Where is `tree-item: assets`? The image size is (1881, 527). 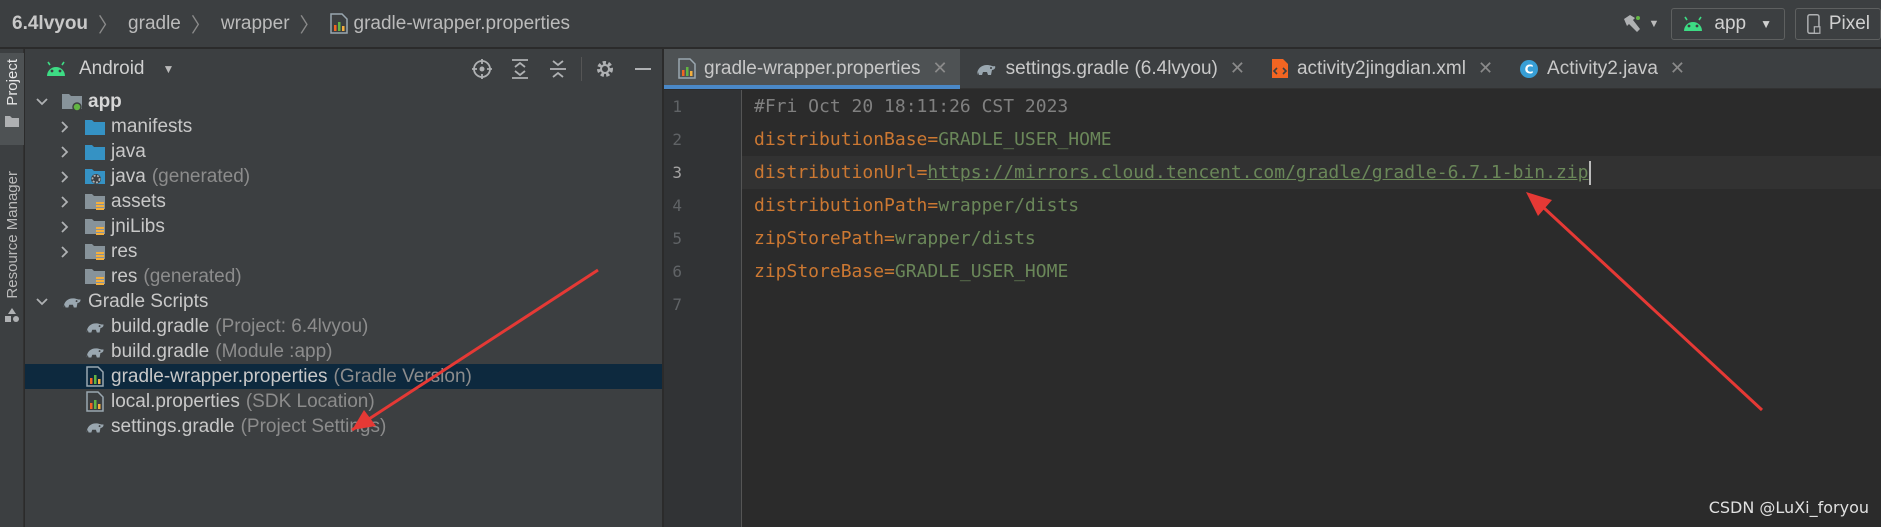 tree-item: assets is located at coordinates (343, 201).